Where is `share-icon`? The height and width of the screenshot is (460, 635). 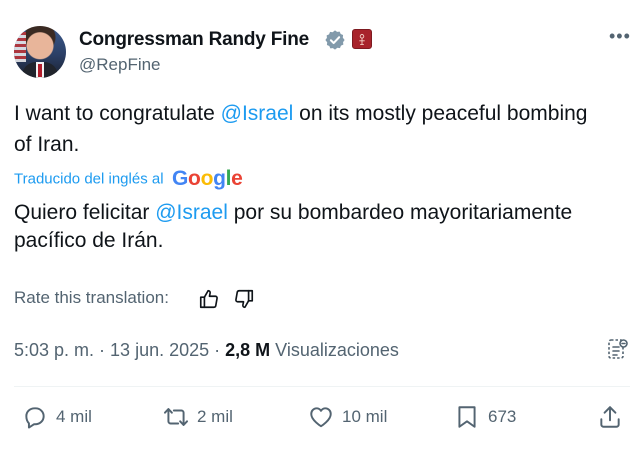
share-icon is located at coordinates (610, 417).